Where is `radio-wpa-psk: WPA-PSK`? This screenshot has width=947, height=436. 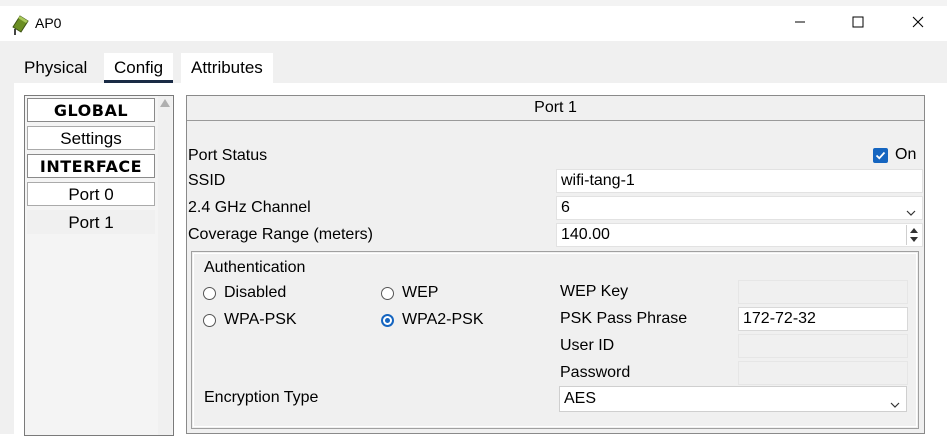
radio-wpa-psk: WPA-PSK is located at coordinates (250, 320).